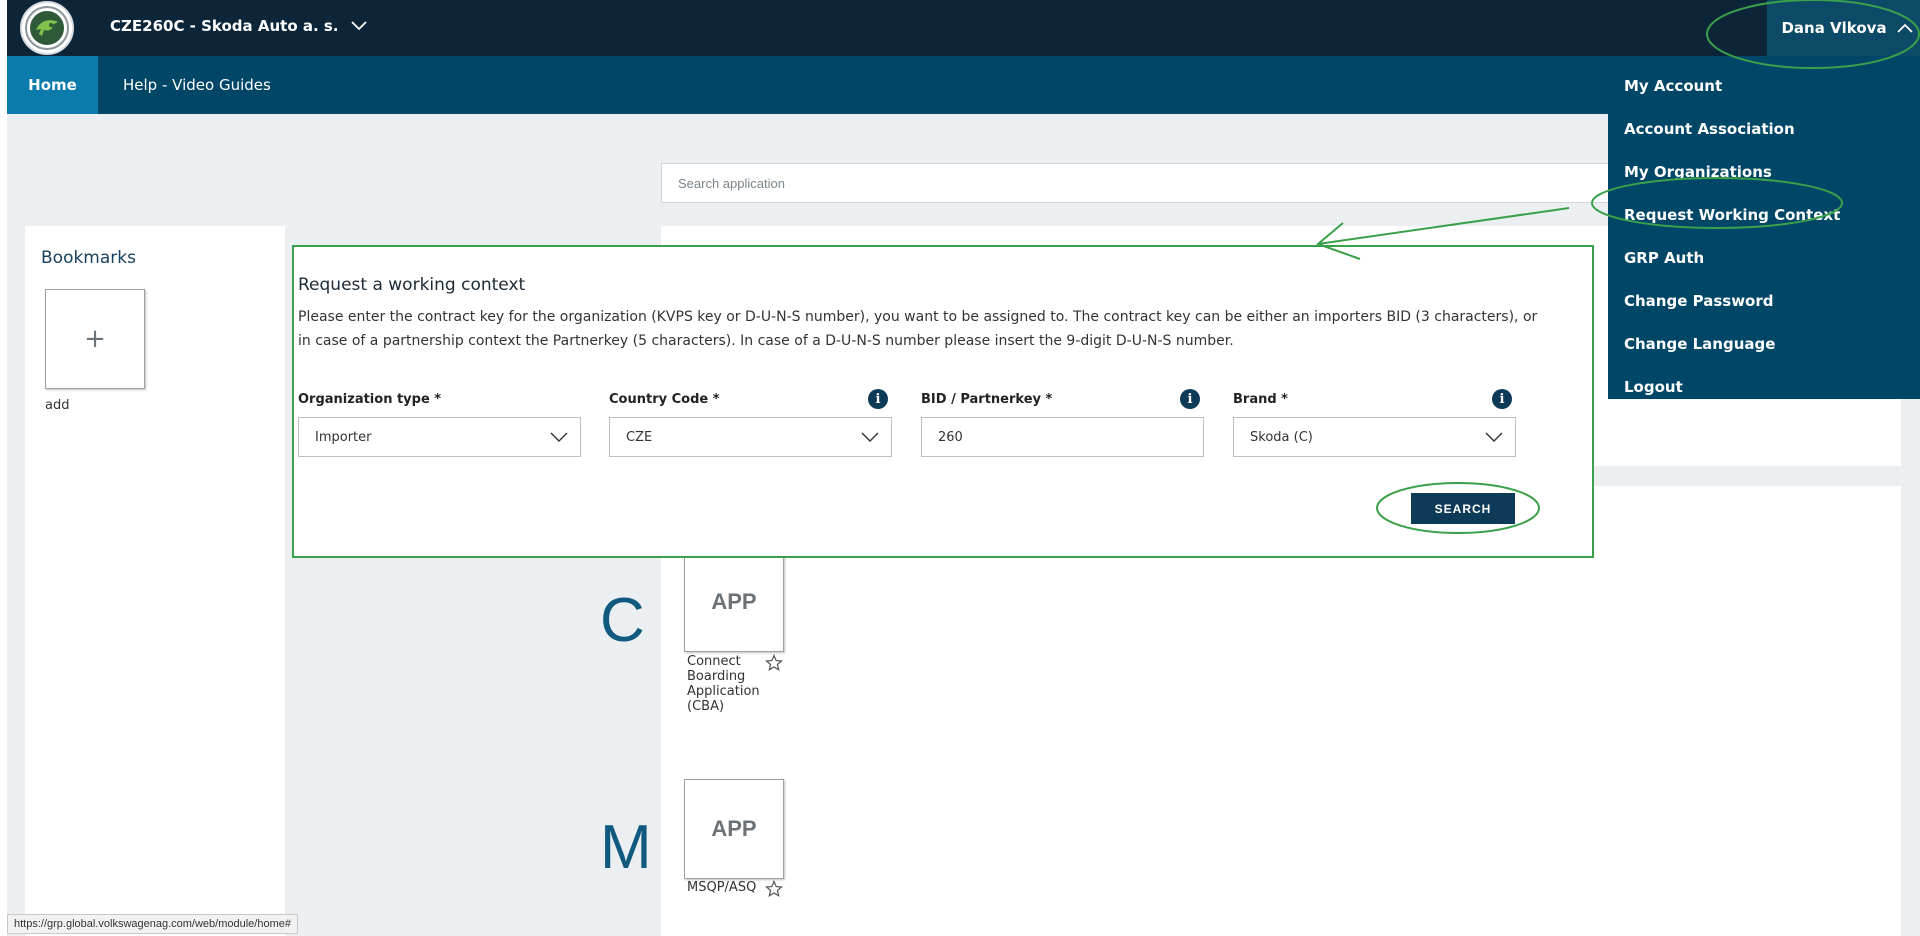 The width and height of the screenshot is (1920, 936). What do you see at coordinates (1834, 28) in the screenshot?
I see `user-name: Dana Vlkova` at bounding box center [1834, 28].